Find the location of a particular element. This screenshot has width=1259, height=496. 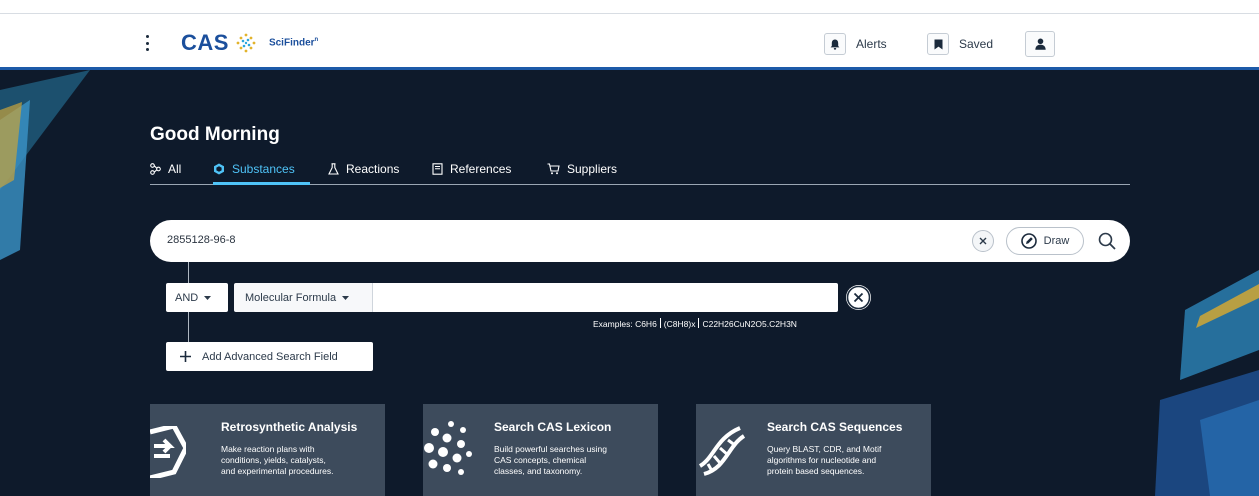

tab-reactions-label: Reactions is located at coordinates (373, 169).